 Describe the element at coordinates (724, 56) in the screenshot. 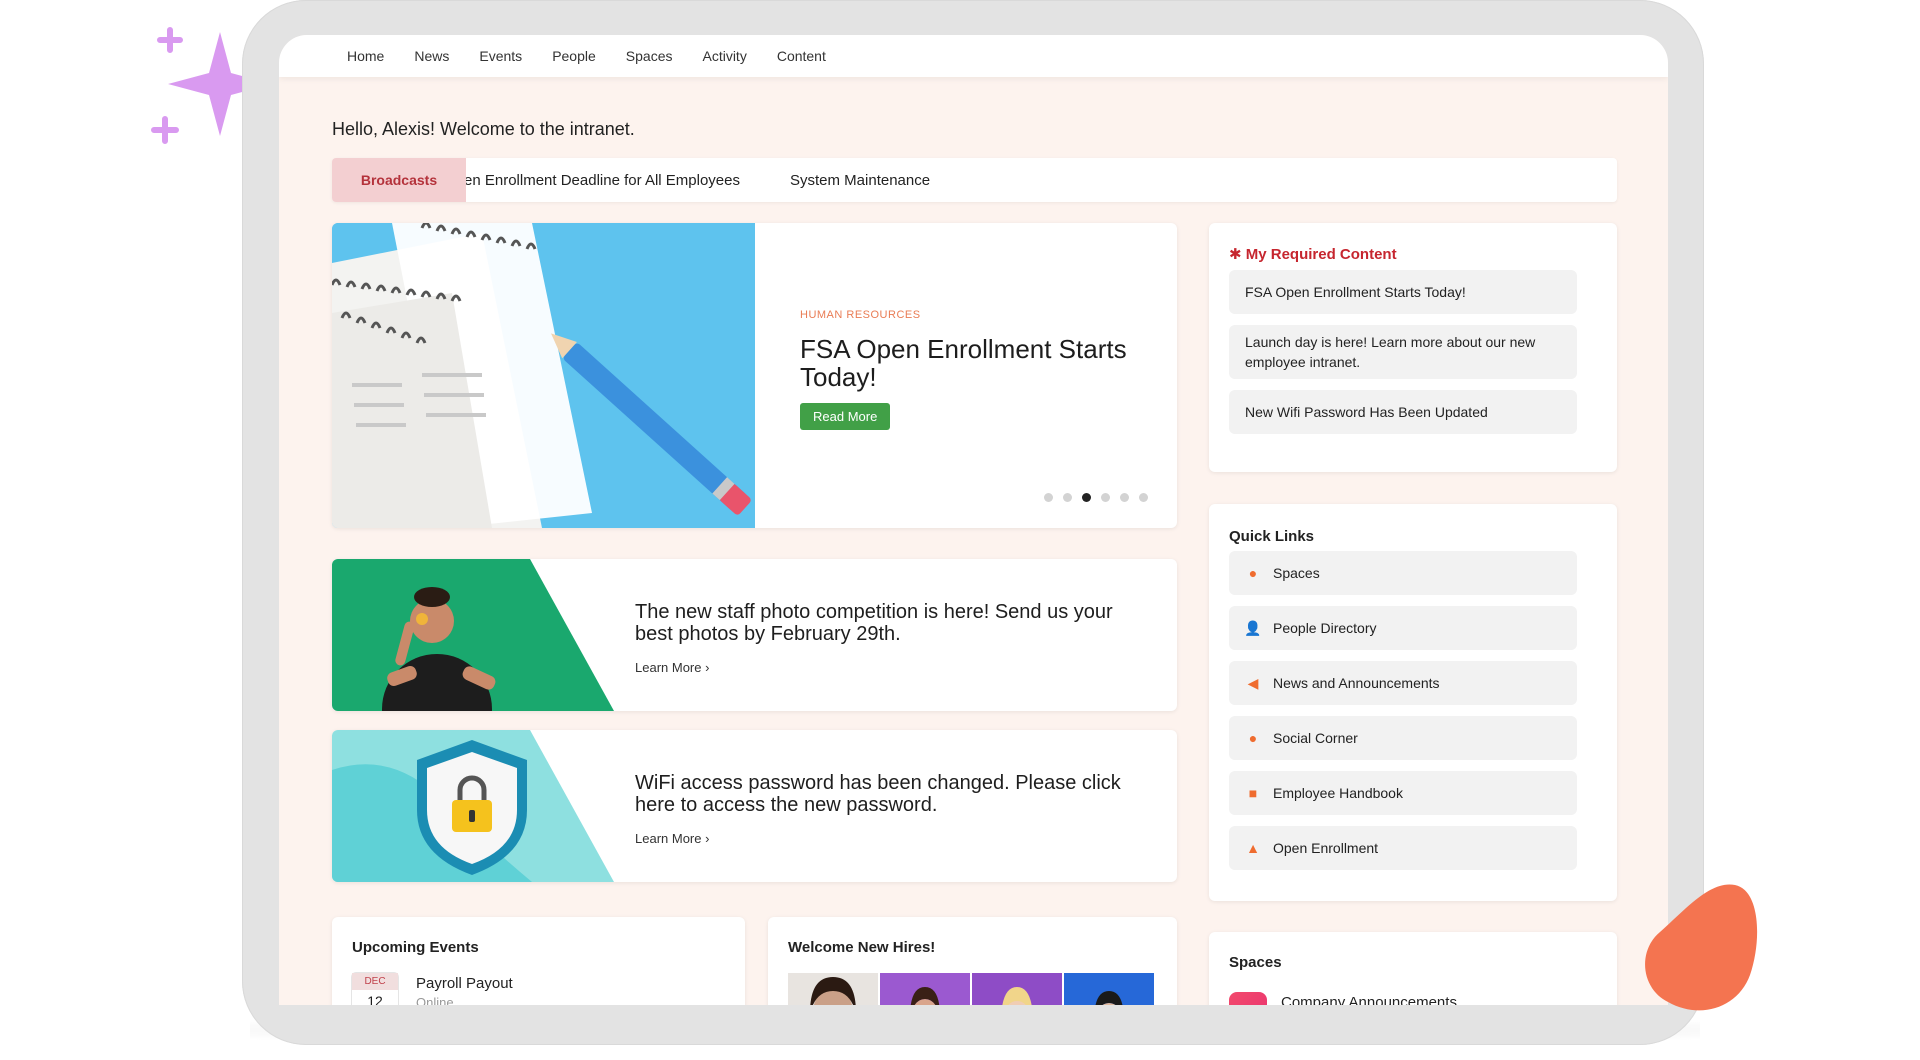

I see `nav-activity: Activity` at that location.